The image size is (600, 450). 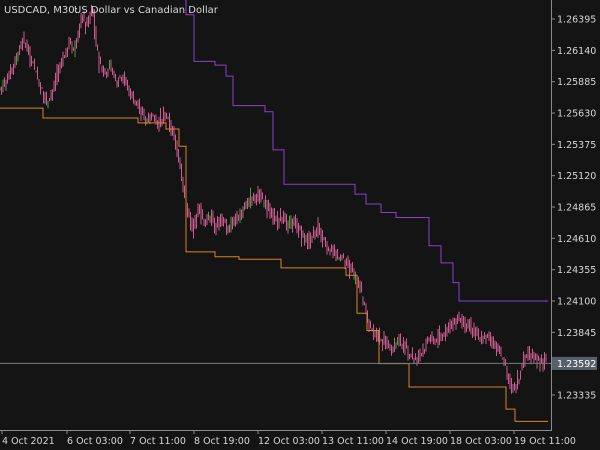 What do you see at coordinates (158, 441) in the screenshot?
I see `x-tick-label: 7 Oct 11:00` at bounding box center [158, 441].